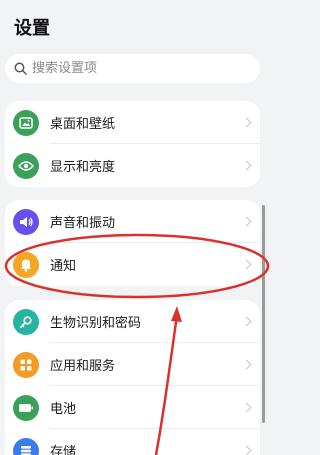  I want to click on settings-item-storage: 存储, so click(132, 442).